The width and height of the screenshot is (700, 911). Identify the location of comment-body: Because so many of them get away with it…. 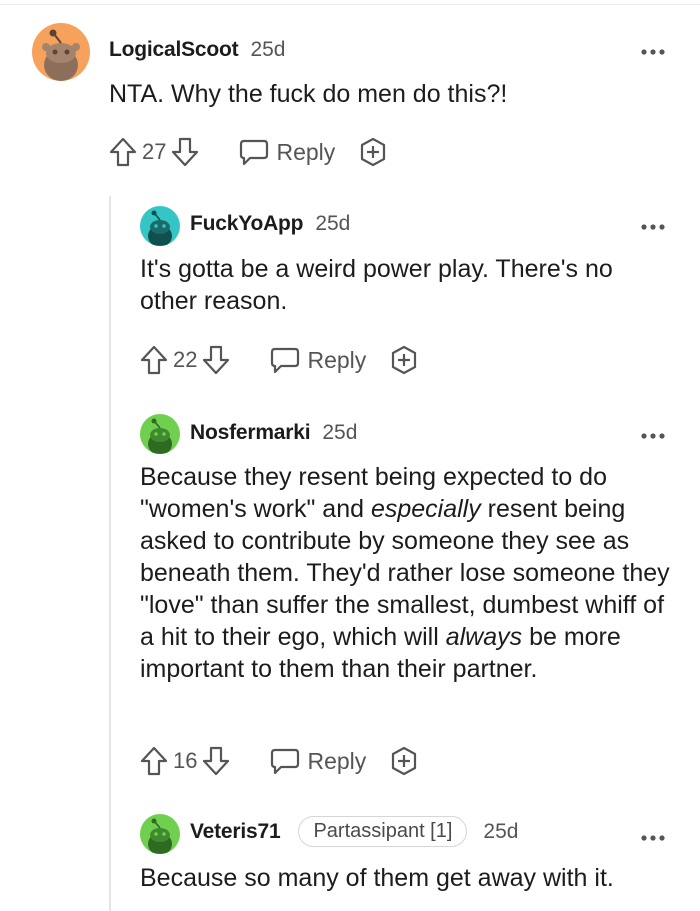
(377, 878).